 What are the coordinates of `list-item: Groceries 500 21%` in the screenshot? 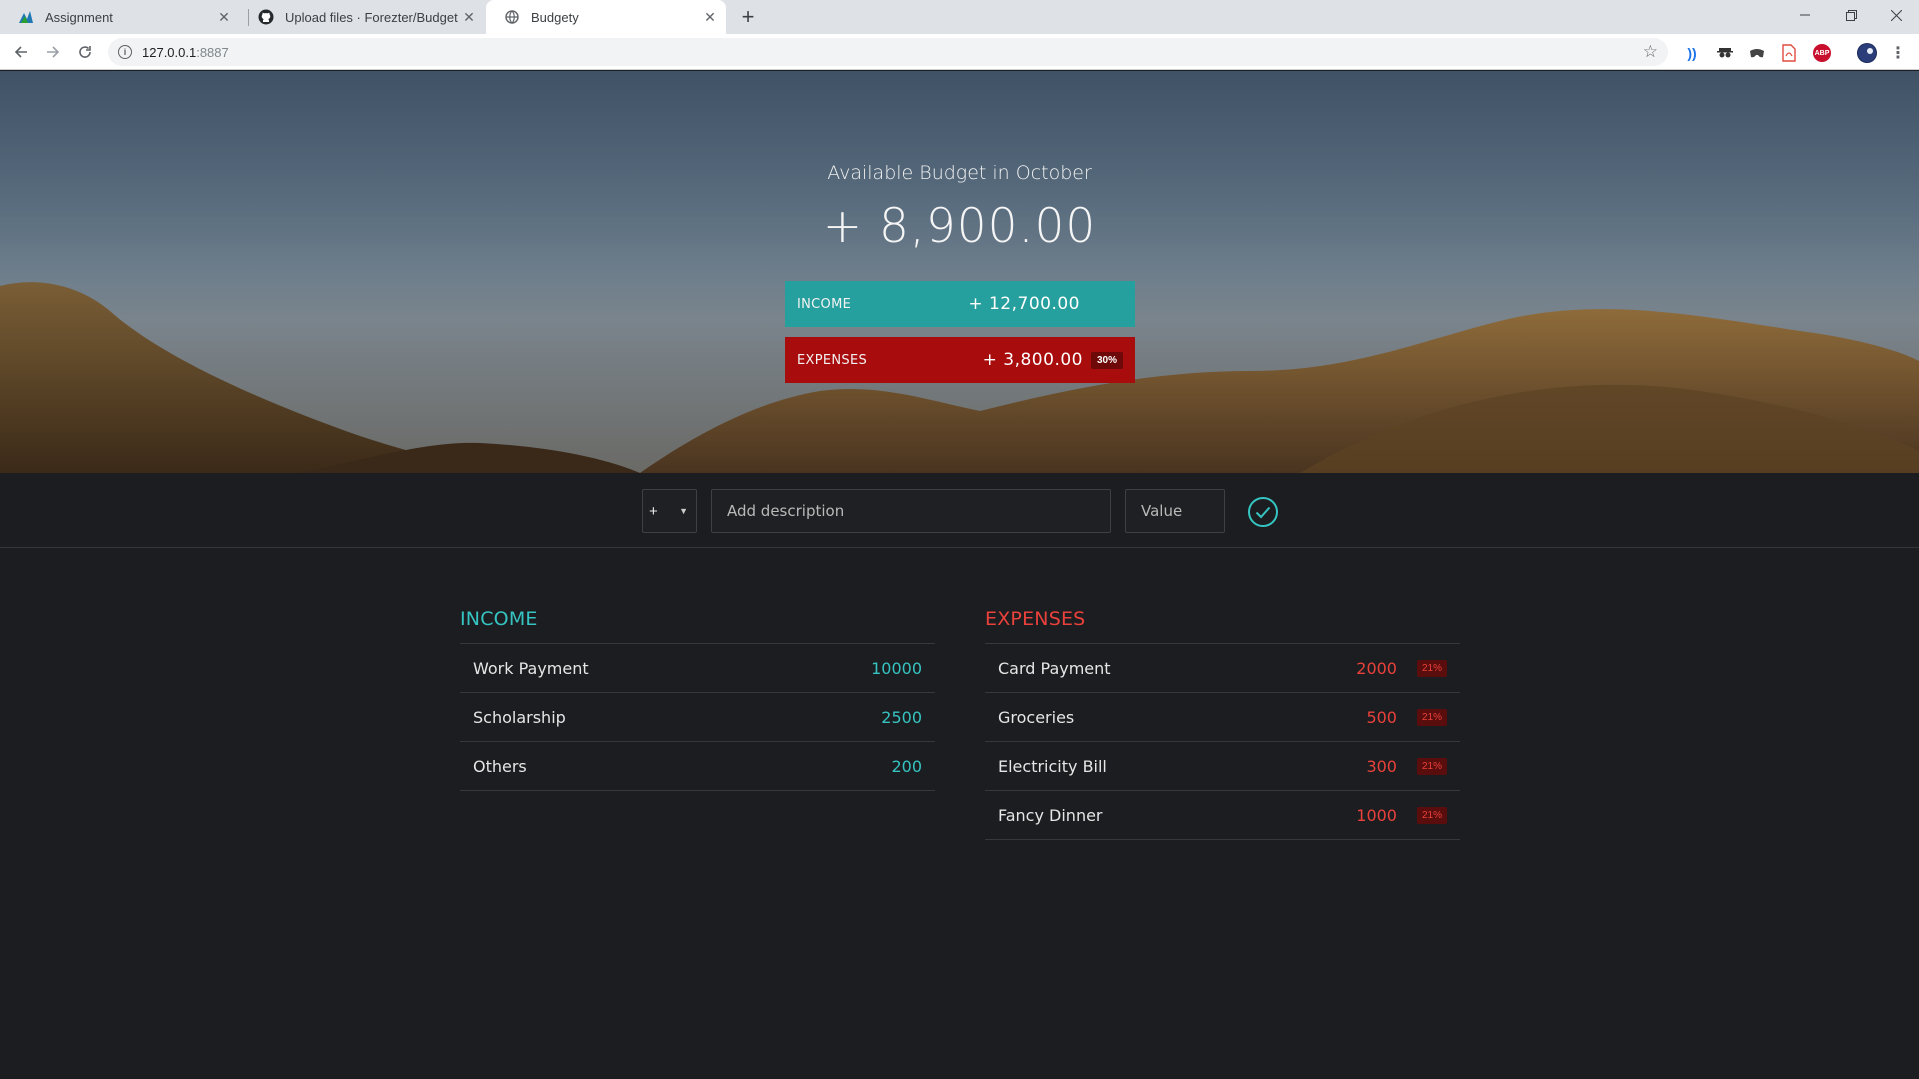 It's located at (1222, 717).